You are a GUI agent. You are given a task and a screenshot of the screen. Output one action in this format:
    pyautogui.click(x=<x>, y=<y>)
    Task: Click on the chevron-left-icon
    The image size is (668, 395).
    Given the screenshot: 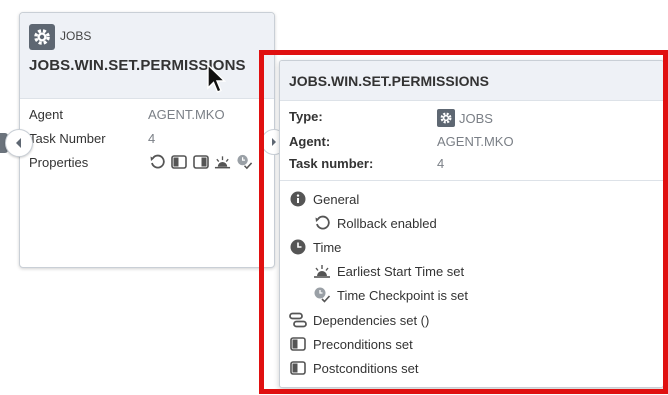 What is the action you would take?
    pyautogui.click(x=18, y=143)
    